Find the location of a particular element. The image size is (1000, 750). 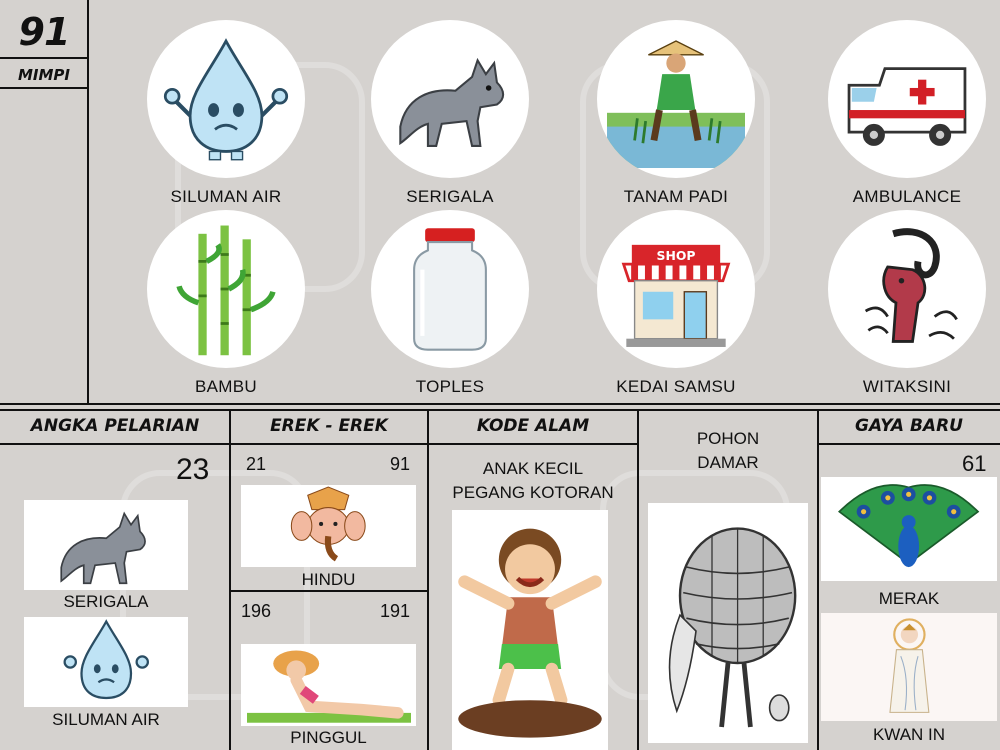

pine-cone-icon is located at coordinates (732, 627).